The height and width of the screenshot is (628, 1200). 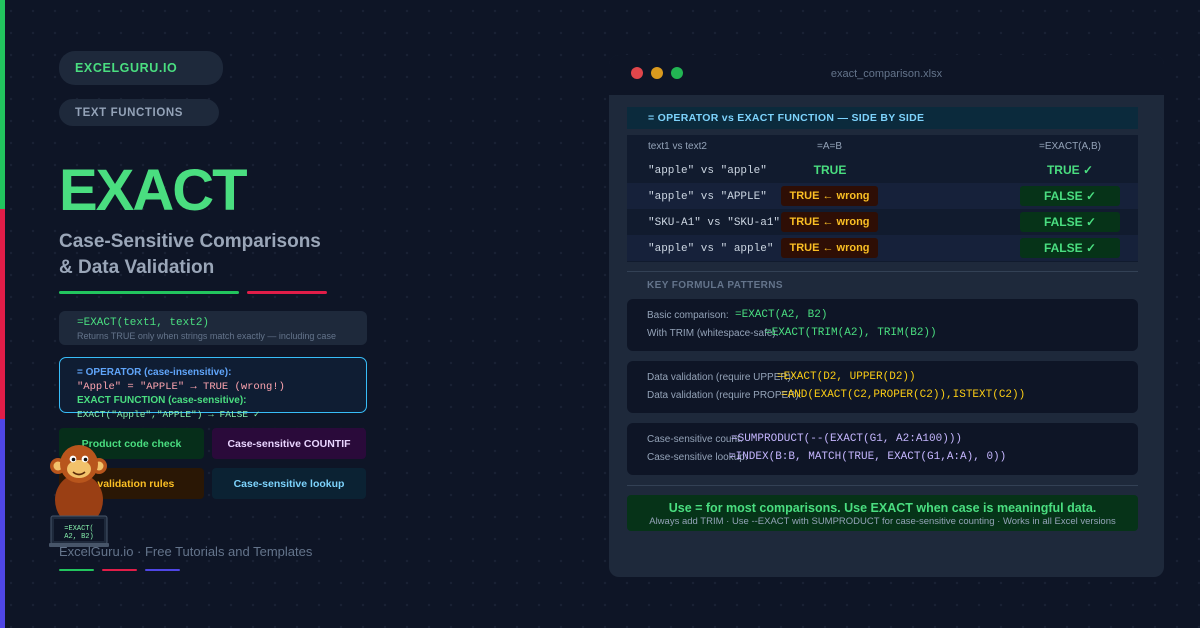 I want to click on formula-label: Data validation (require UPPER):, so click(x=720, y=377).